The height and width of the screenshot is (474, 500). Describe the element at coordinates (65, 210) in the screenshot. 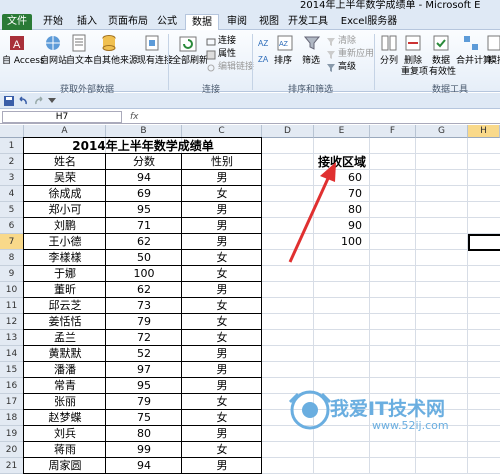

I see `name-cell: 郑小可` at that location.